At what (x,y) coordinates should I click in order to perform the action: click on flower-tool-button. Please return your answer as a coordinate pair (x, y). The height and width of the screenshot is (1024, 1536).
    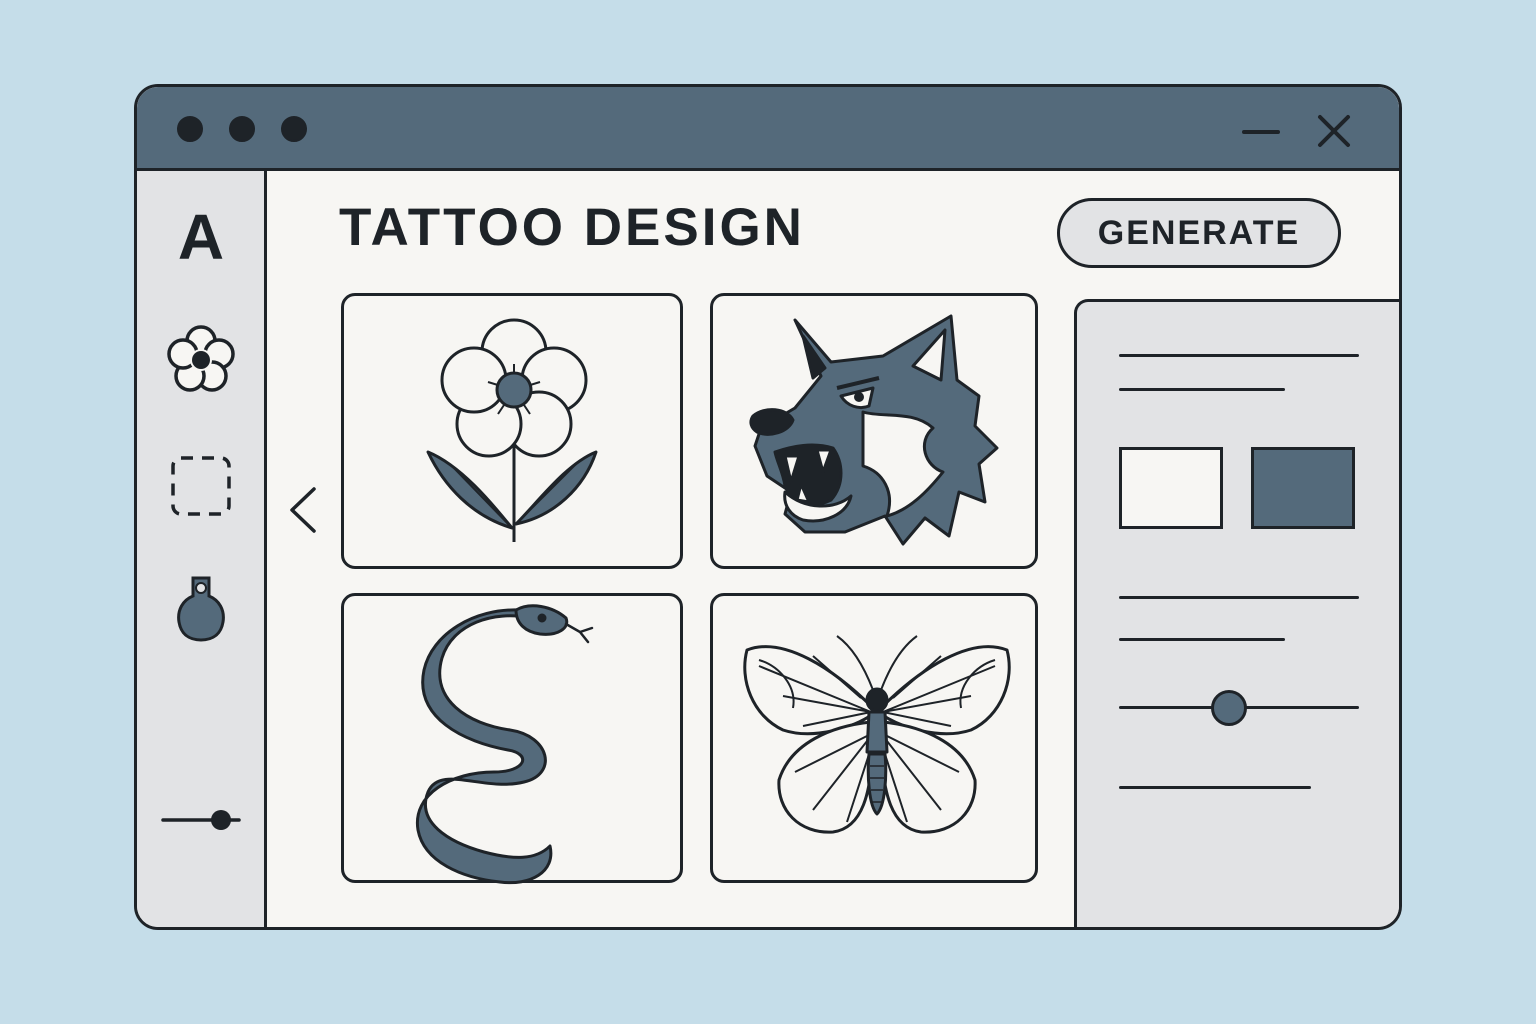
    Looking at the image, I should click on (201, 360).